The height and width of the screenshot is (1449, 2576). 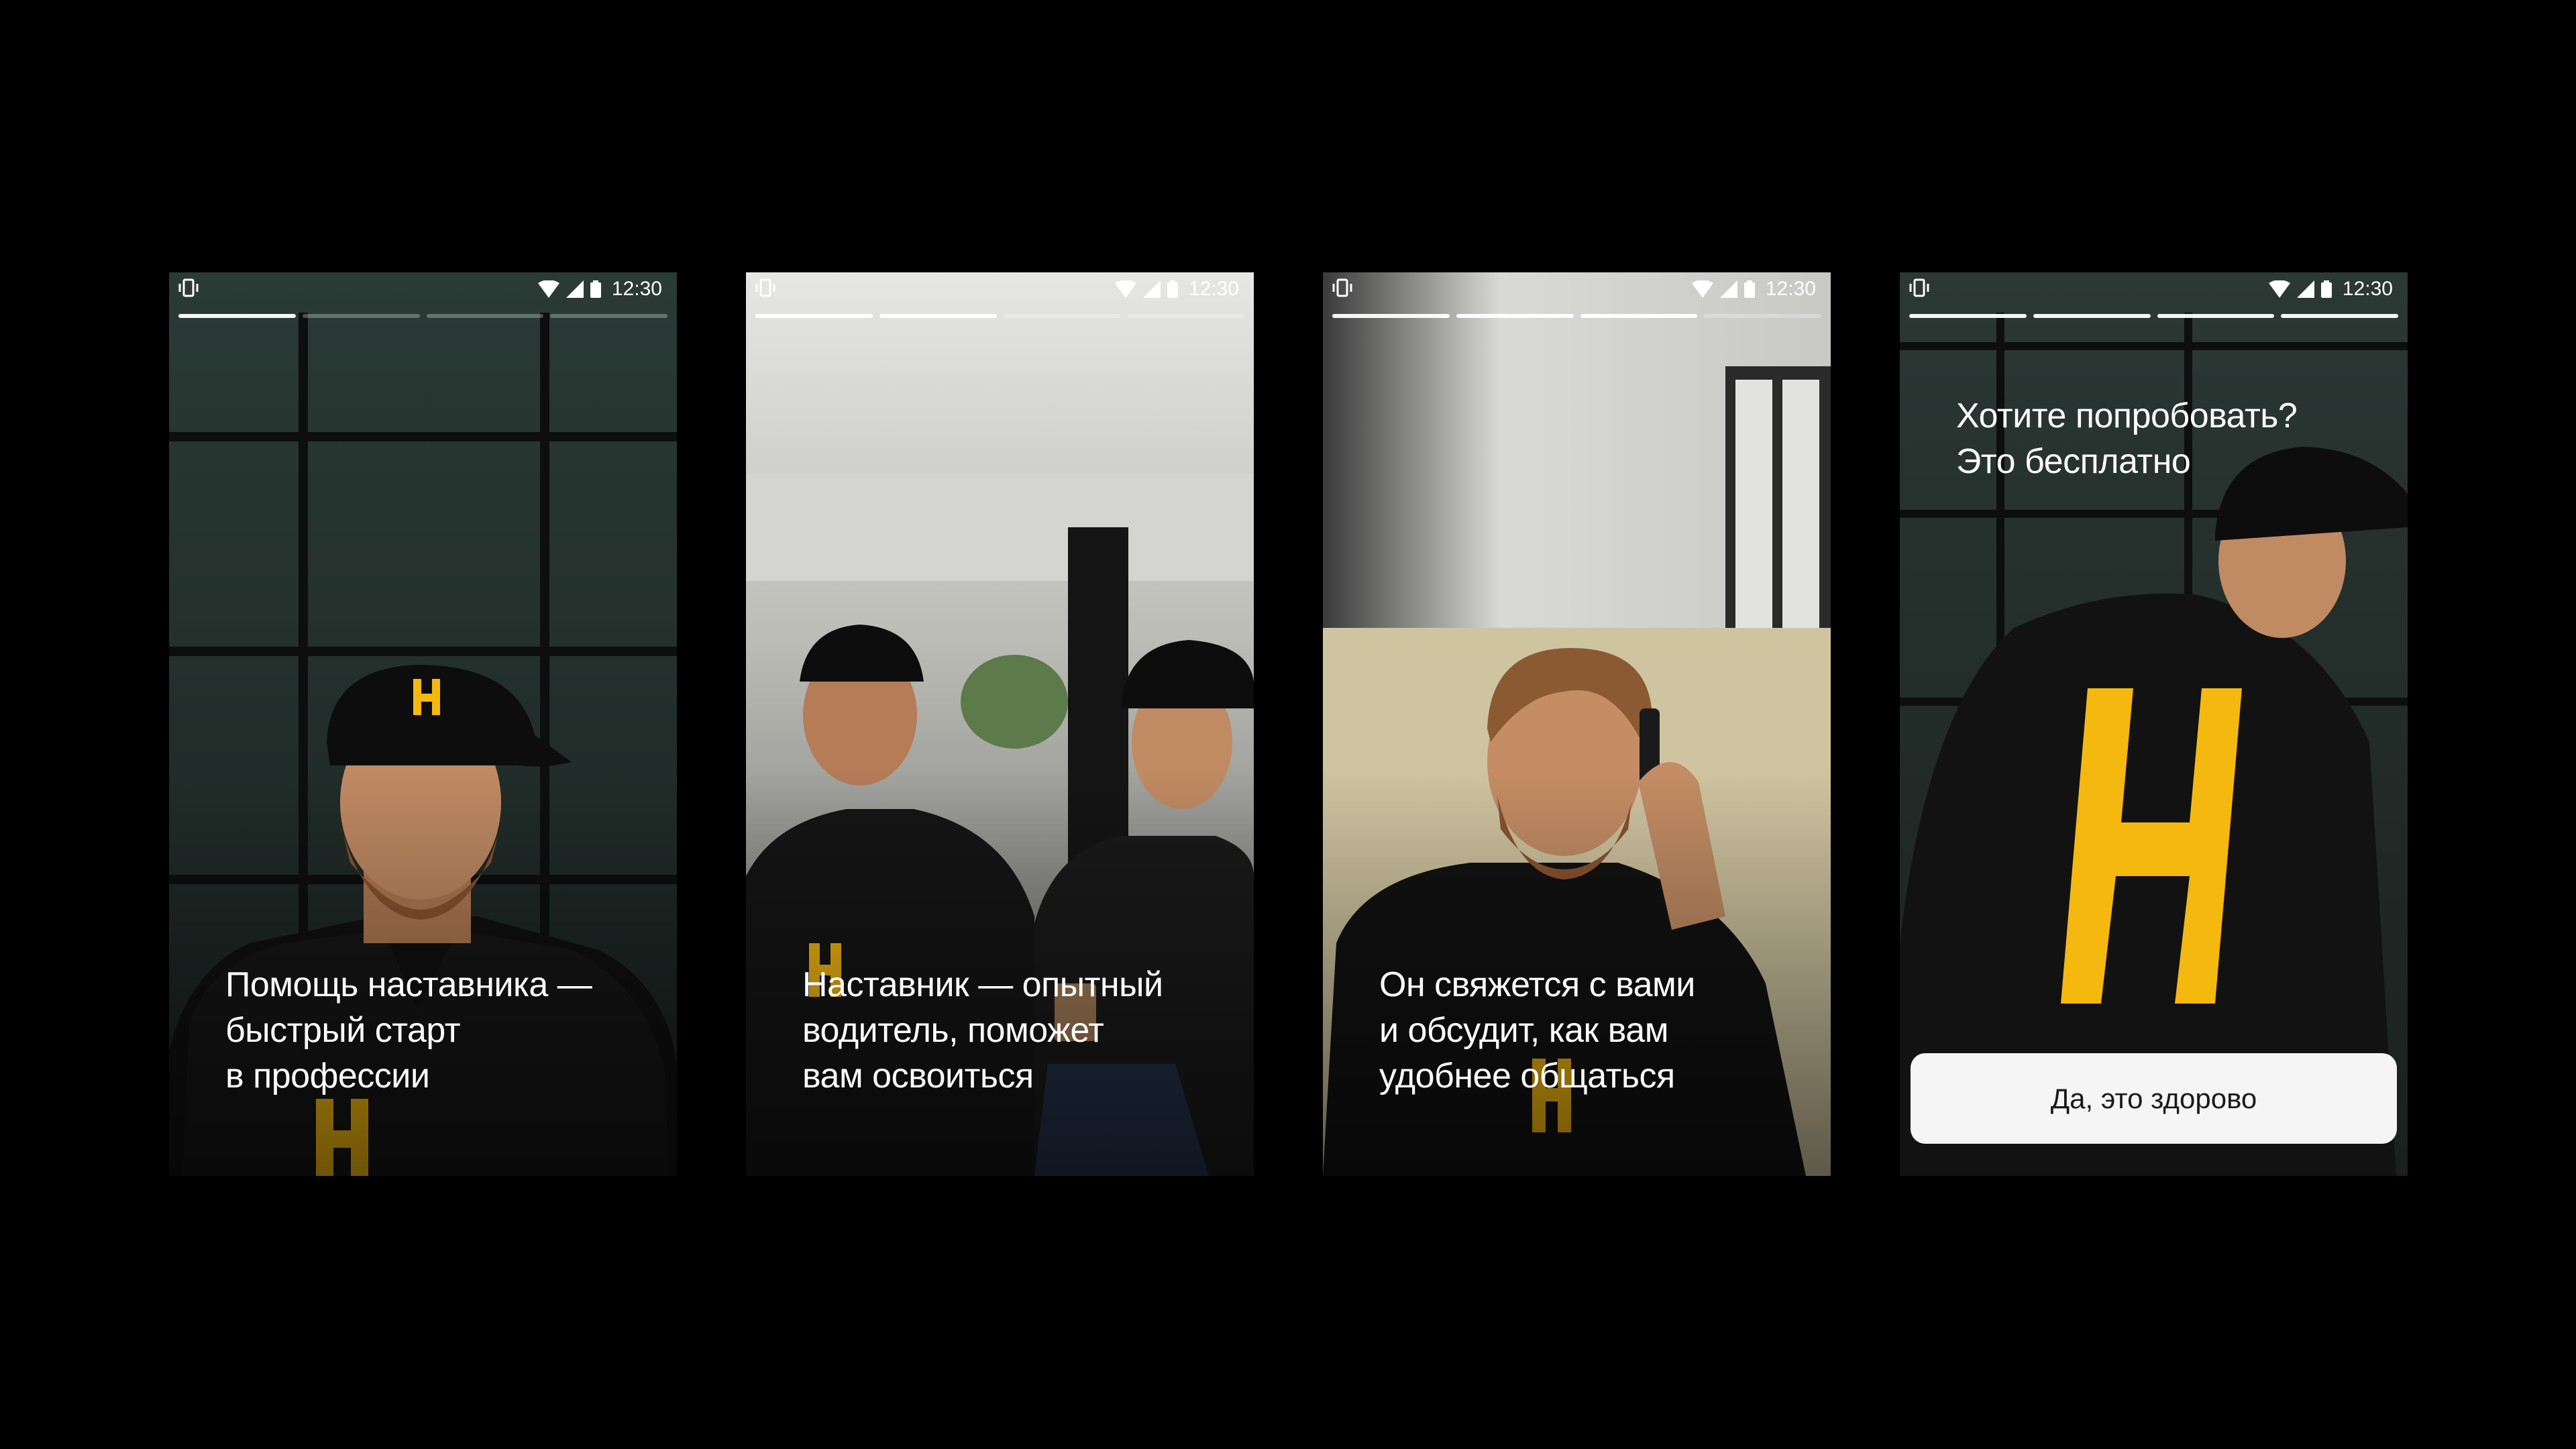 I want to click on story-headline: Хотите попробовать? Это бесплатно, so click(x=2170, y=438).